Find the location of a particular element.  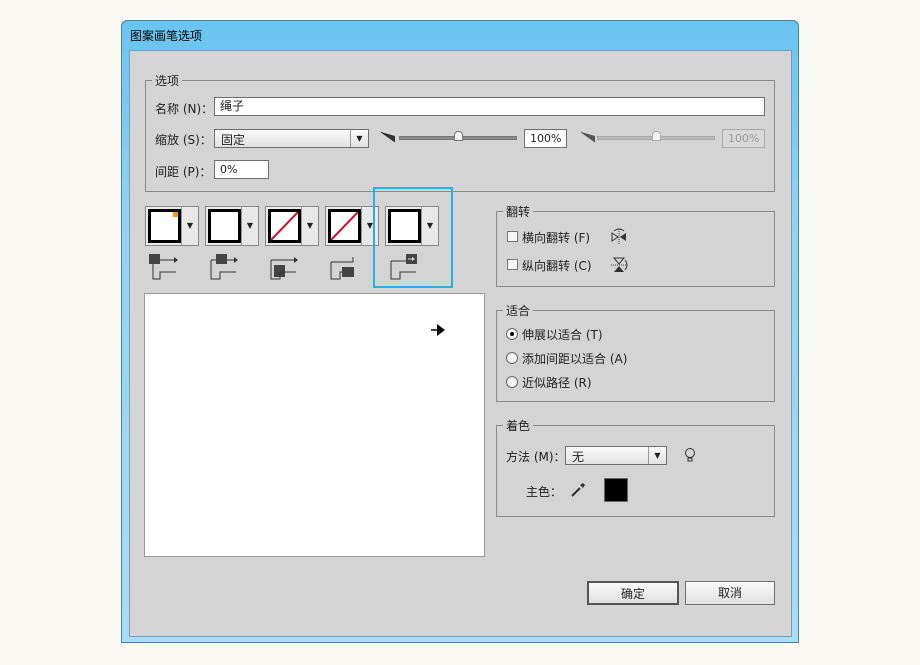

spacing-label: 间距 (P)： is located at coordinates (183, 172).